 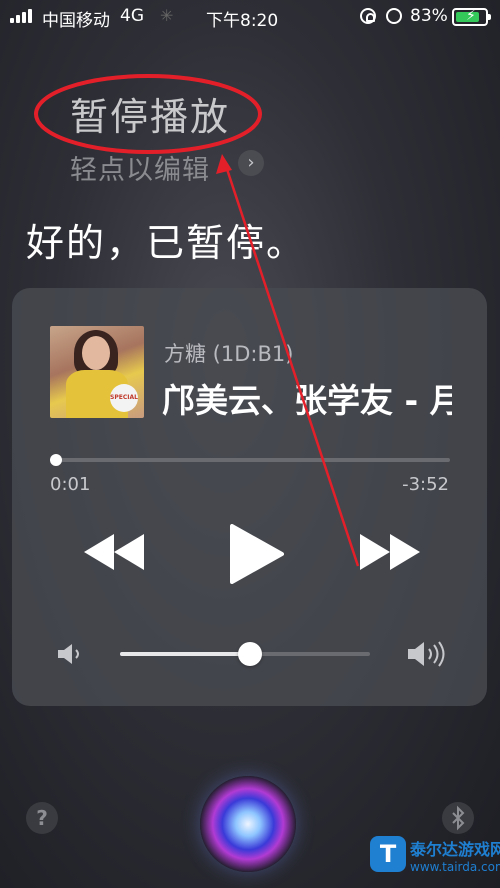 I want to click on remaining-time: -3:52, so click(x=425, y=484).